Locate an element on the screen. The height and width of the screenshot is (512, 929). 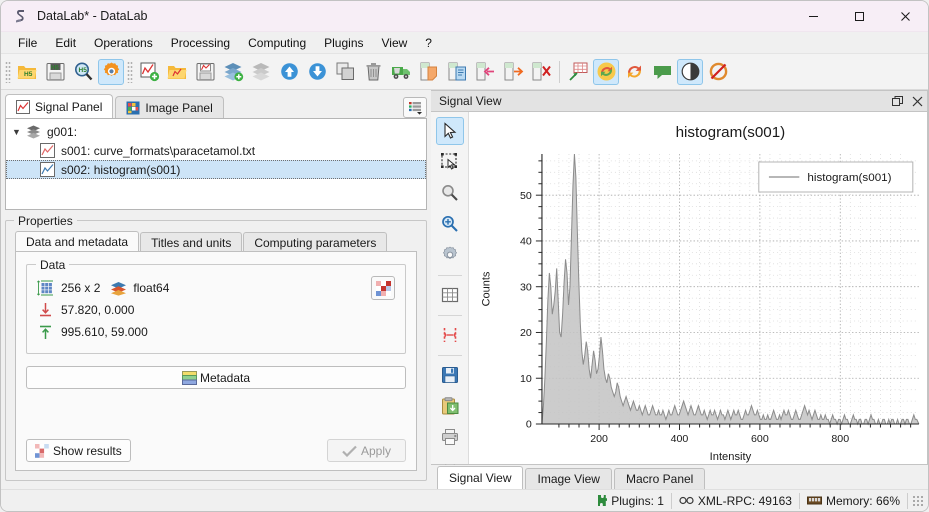
tree-row-s001-label: s001: curve_formats\paracetamol.txt is located at coordinates (158, 150).